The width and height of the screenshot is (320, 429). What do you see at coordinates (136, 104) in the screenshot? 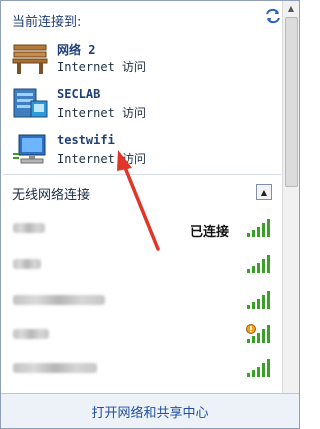
I see `current-network-item: SECLAB Internet 访问` at bounding box center [136, 104].